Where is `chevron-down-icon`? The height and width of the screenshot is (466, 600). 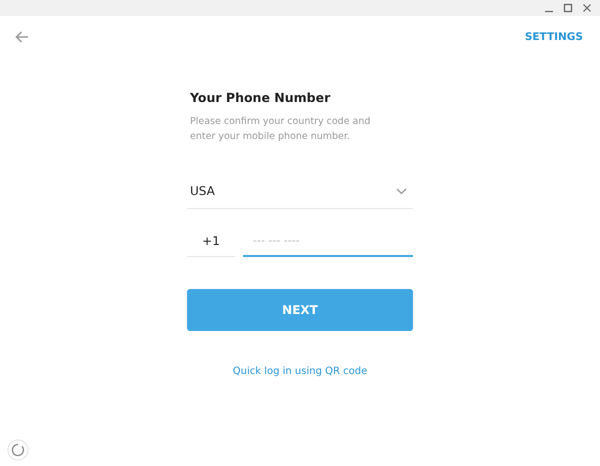 chevron-down-icon is located at coordinates (401, 191).